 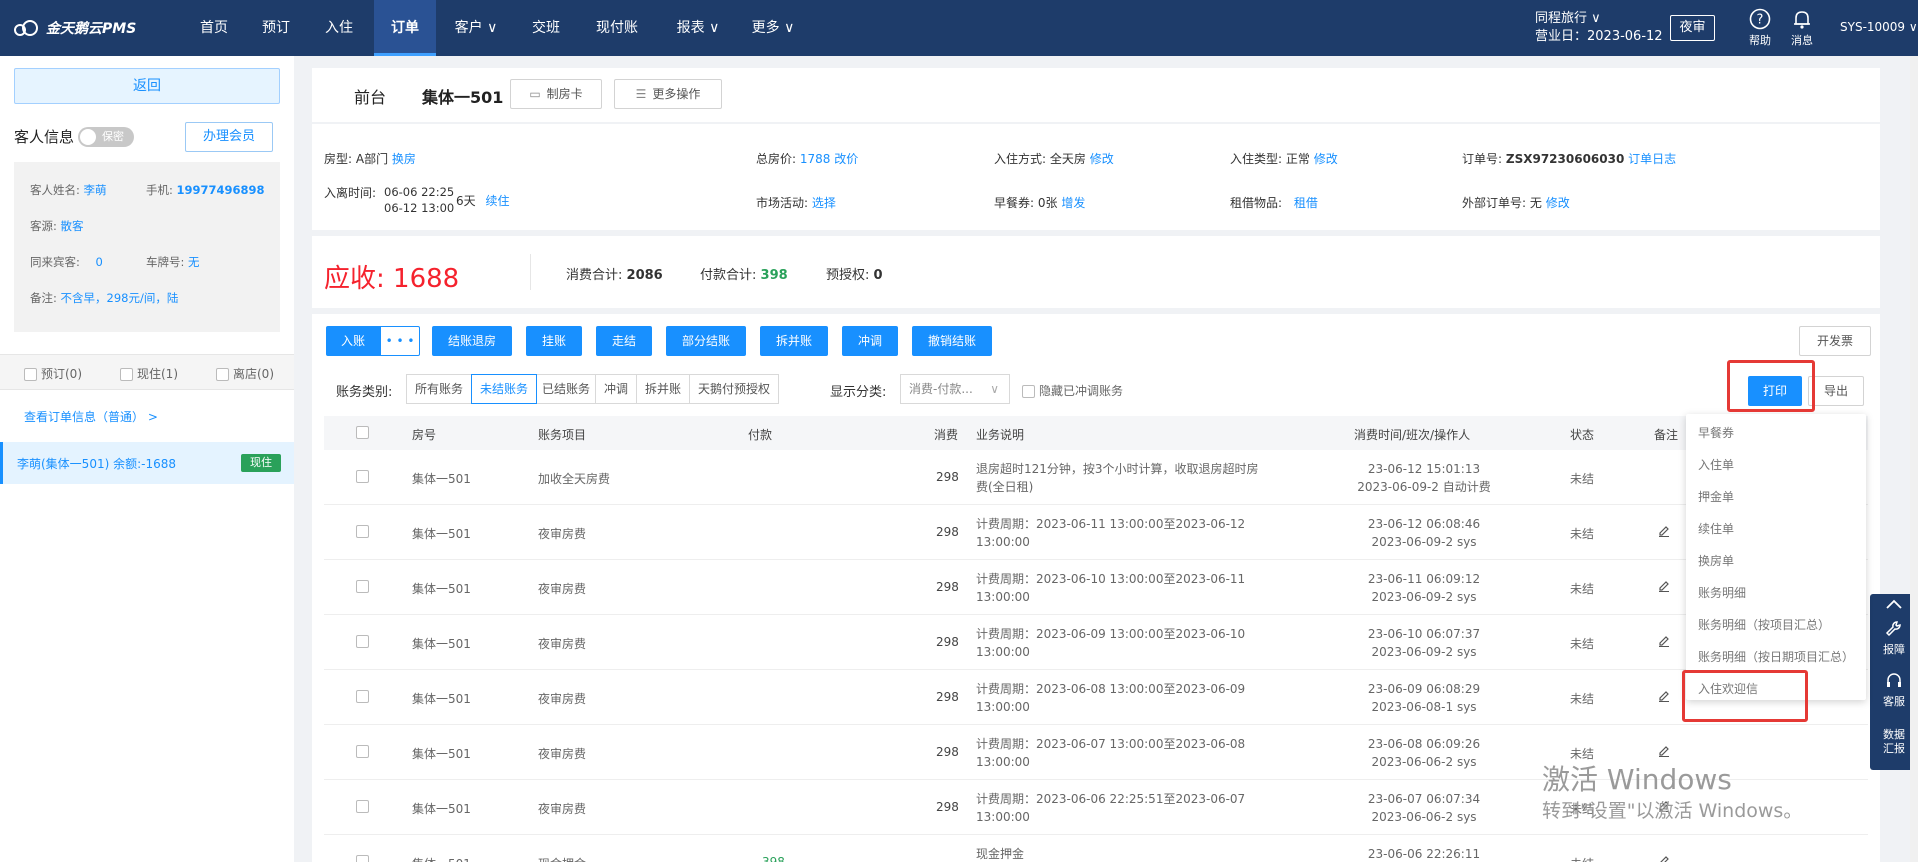 I want to click on post-more-button: • • •, so click(x=400, y=341).